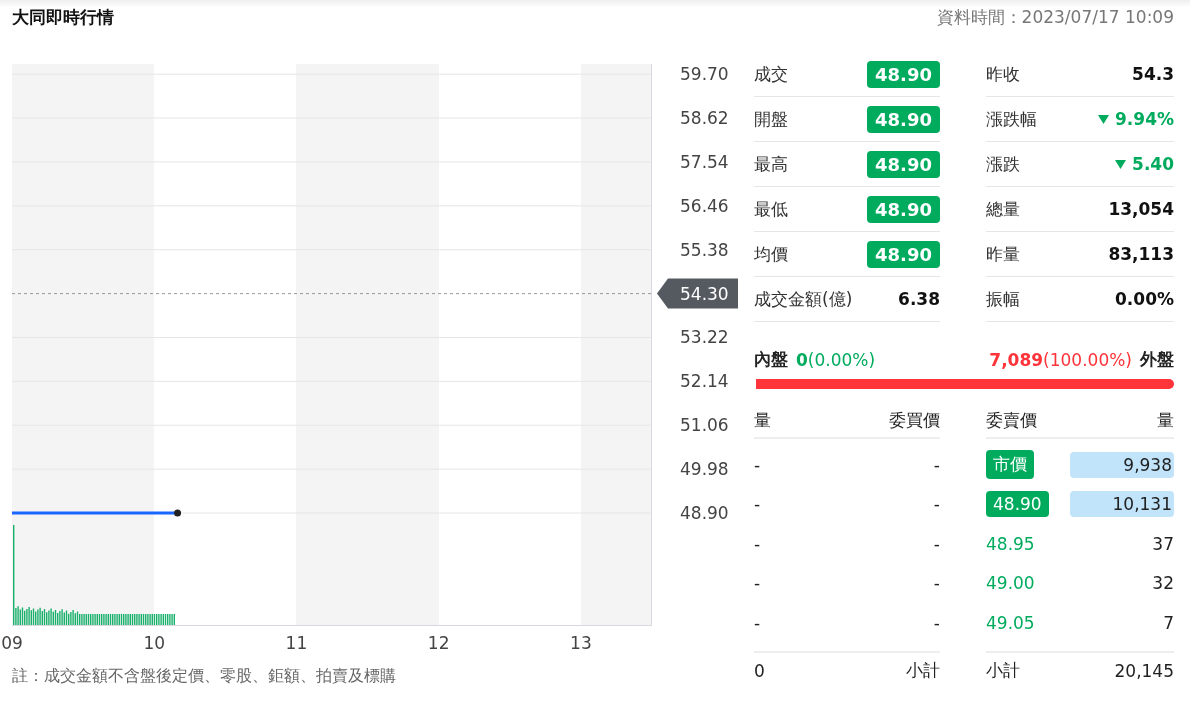  Describe the element at coordinates (771, 164) in the screenshot. I see `stat-label: 最高` at that location.